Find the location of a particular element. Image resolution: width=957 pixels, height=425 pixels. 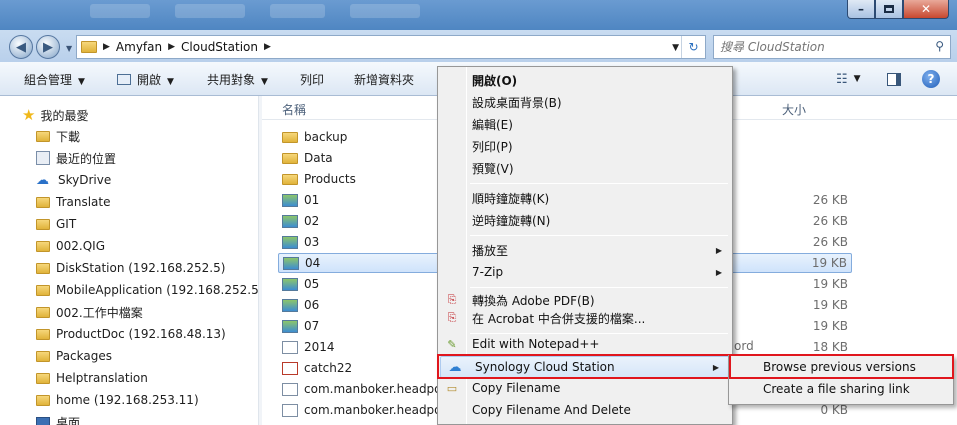

file-name: 02 is located at coordinates (312, 221).